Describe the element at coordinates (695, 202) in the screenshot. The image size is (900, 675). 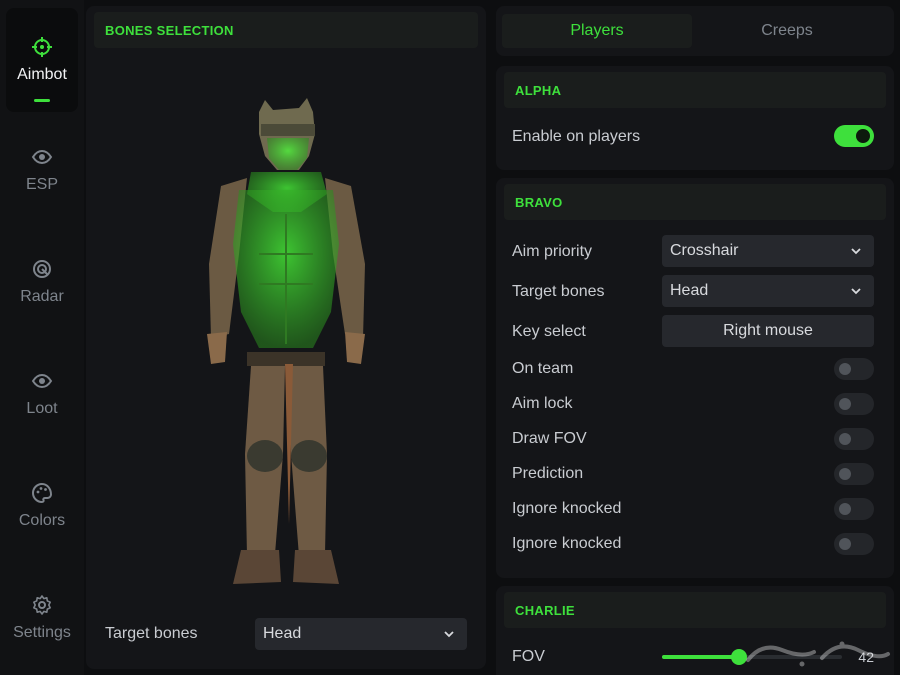
I see `bravo-header: BRAVO` at that location.